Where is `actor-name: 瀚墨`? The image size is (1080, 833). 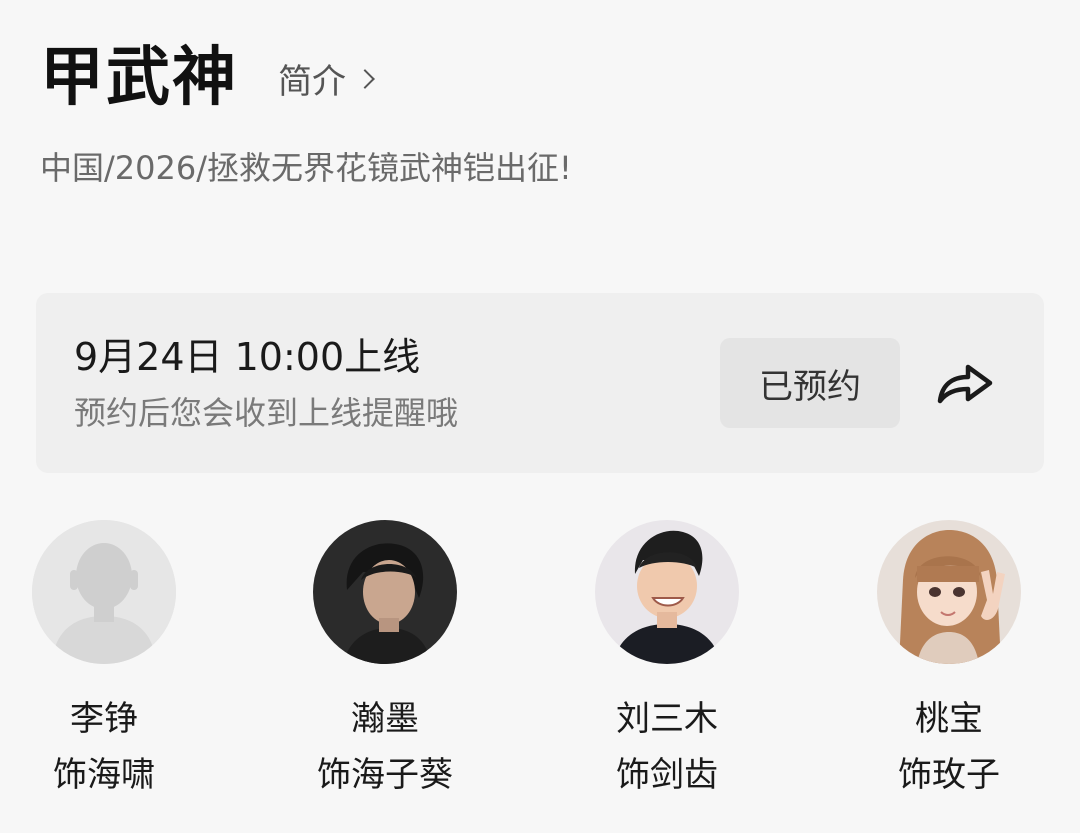 actor-name: 瀚墨 is located at coordinates (385, 719).